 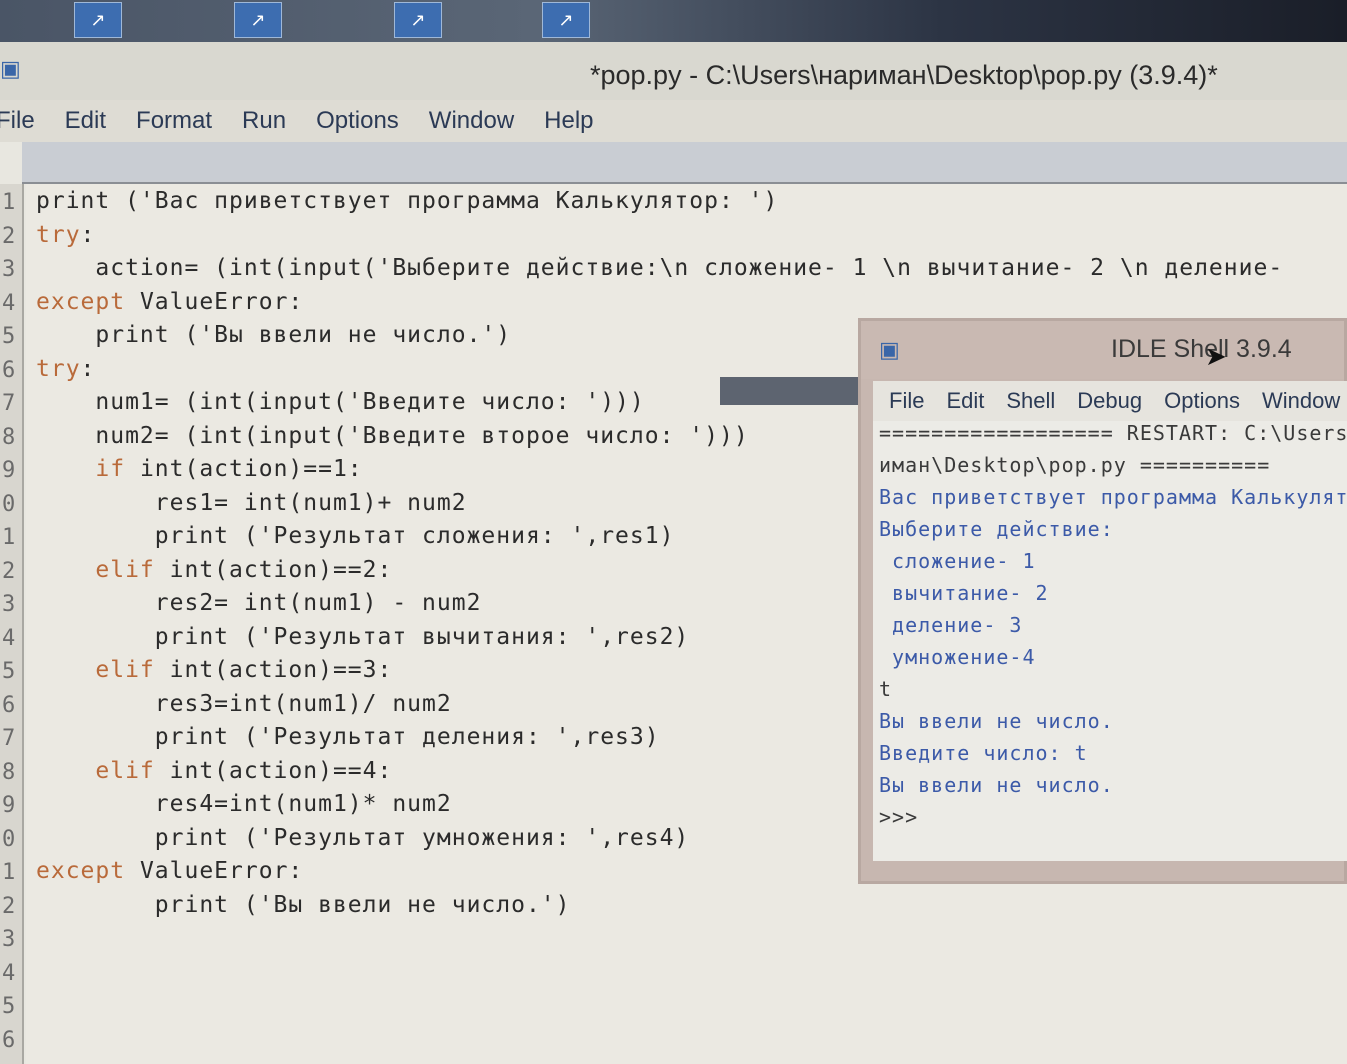 I want to click on menu-format: Format, so click(x=174, y=121).